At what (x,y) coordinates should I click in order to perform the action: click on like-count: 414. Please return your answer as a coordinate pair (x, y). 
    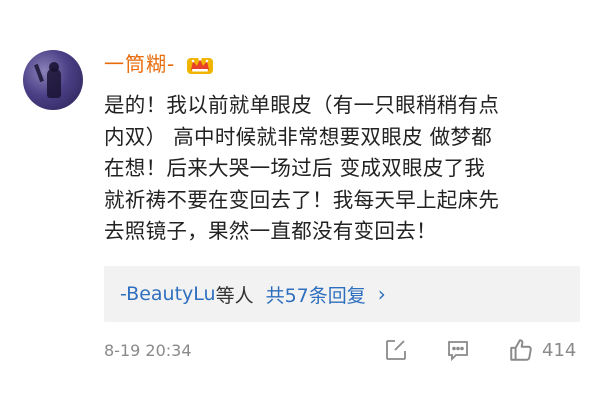
    Looking at the image, I should click on (559, 350).